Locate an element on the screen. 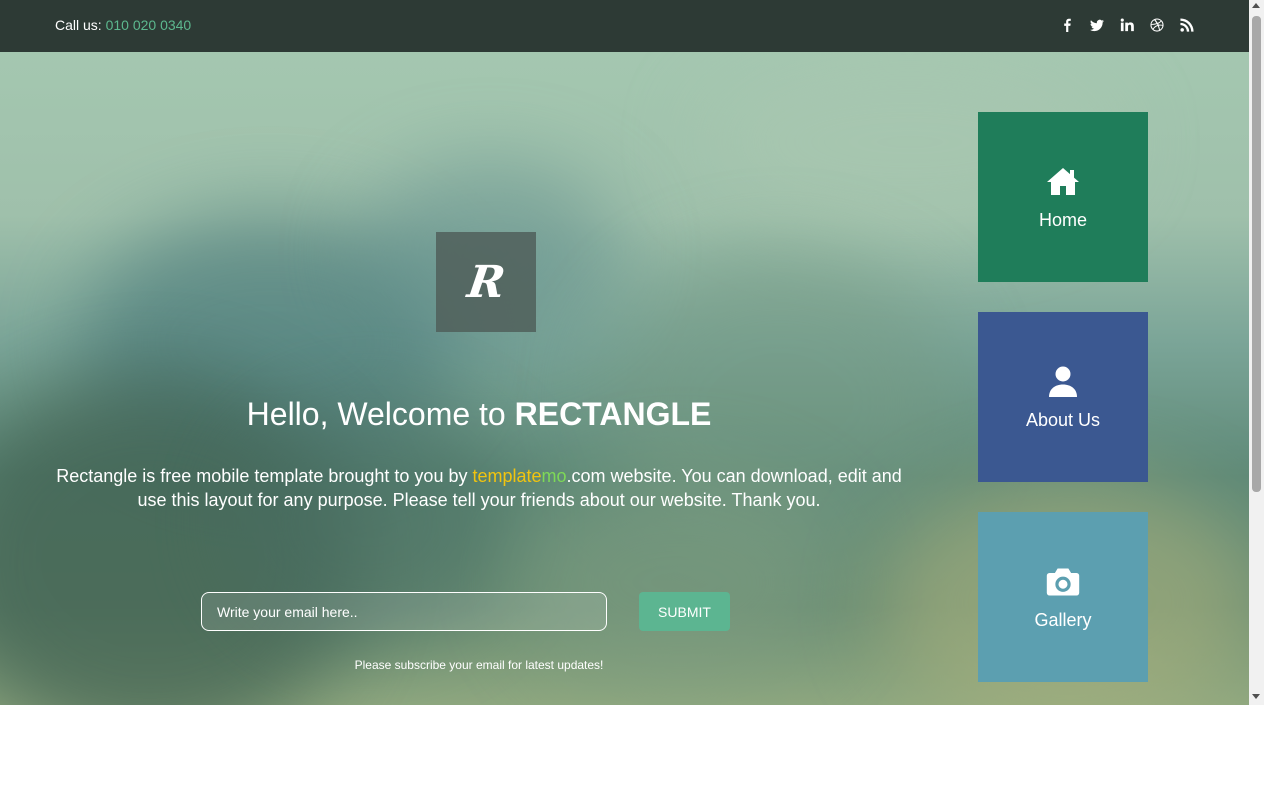 The width and height of the screenshot is (1280, 800). phone-number: 010 020 0340 is located at coordinates (149, 25).